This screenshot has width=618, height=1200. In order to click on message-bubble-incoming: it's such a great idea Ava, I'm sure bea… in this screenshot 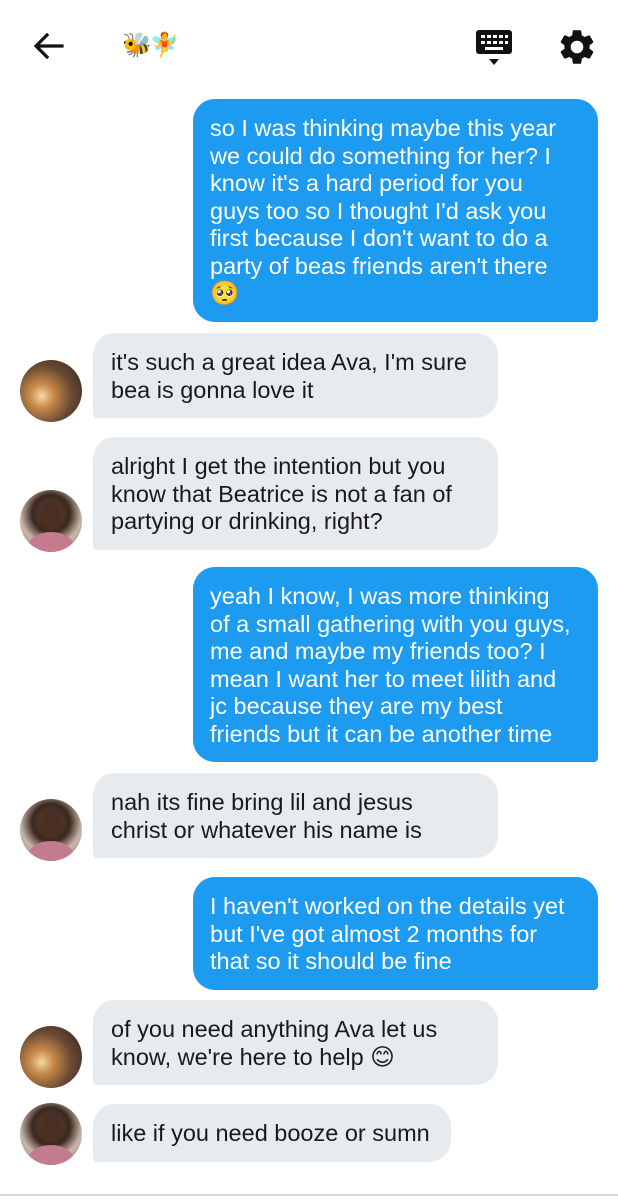, I will do `click(295, 375)`.